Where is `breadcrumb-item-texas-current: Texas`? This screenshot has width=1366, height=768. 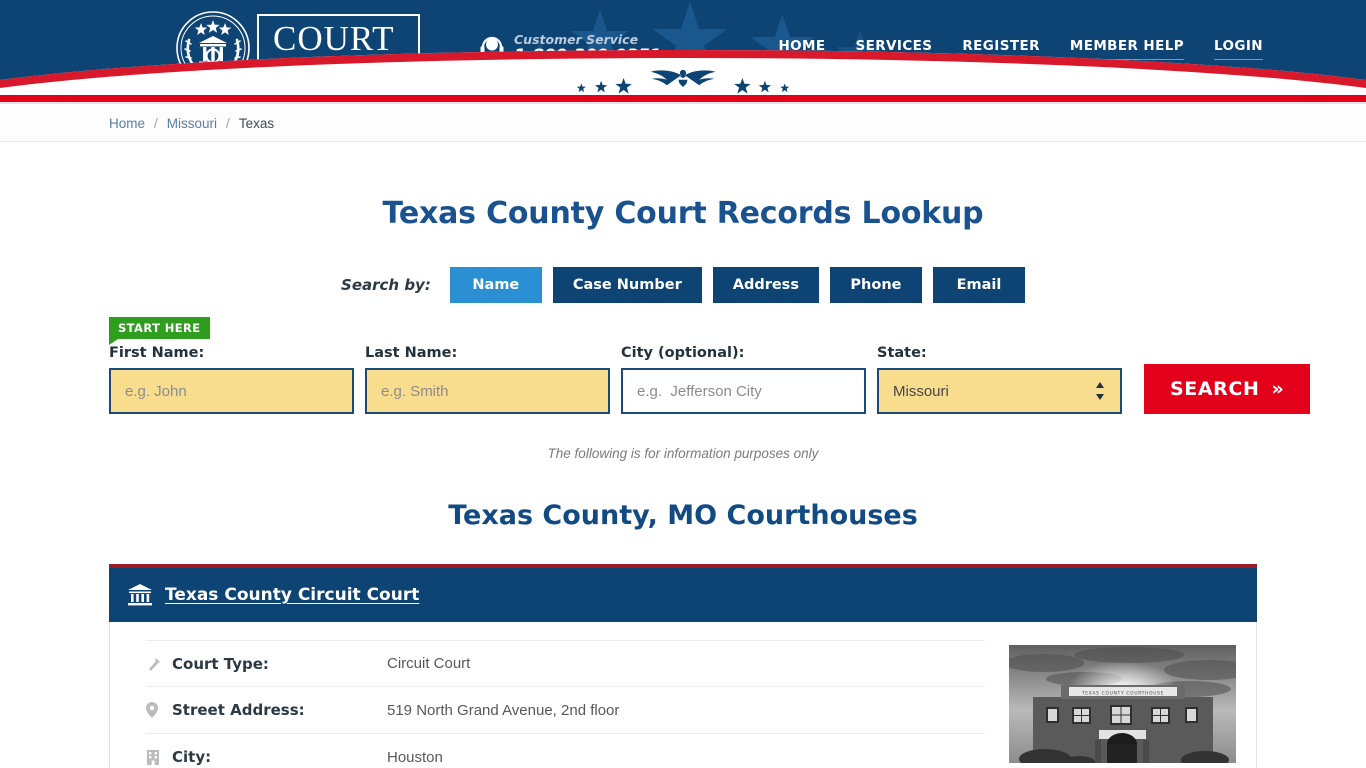
breadcrumb-item-texas-current: Texas is located at coordinates (256, 123).